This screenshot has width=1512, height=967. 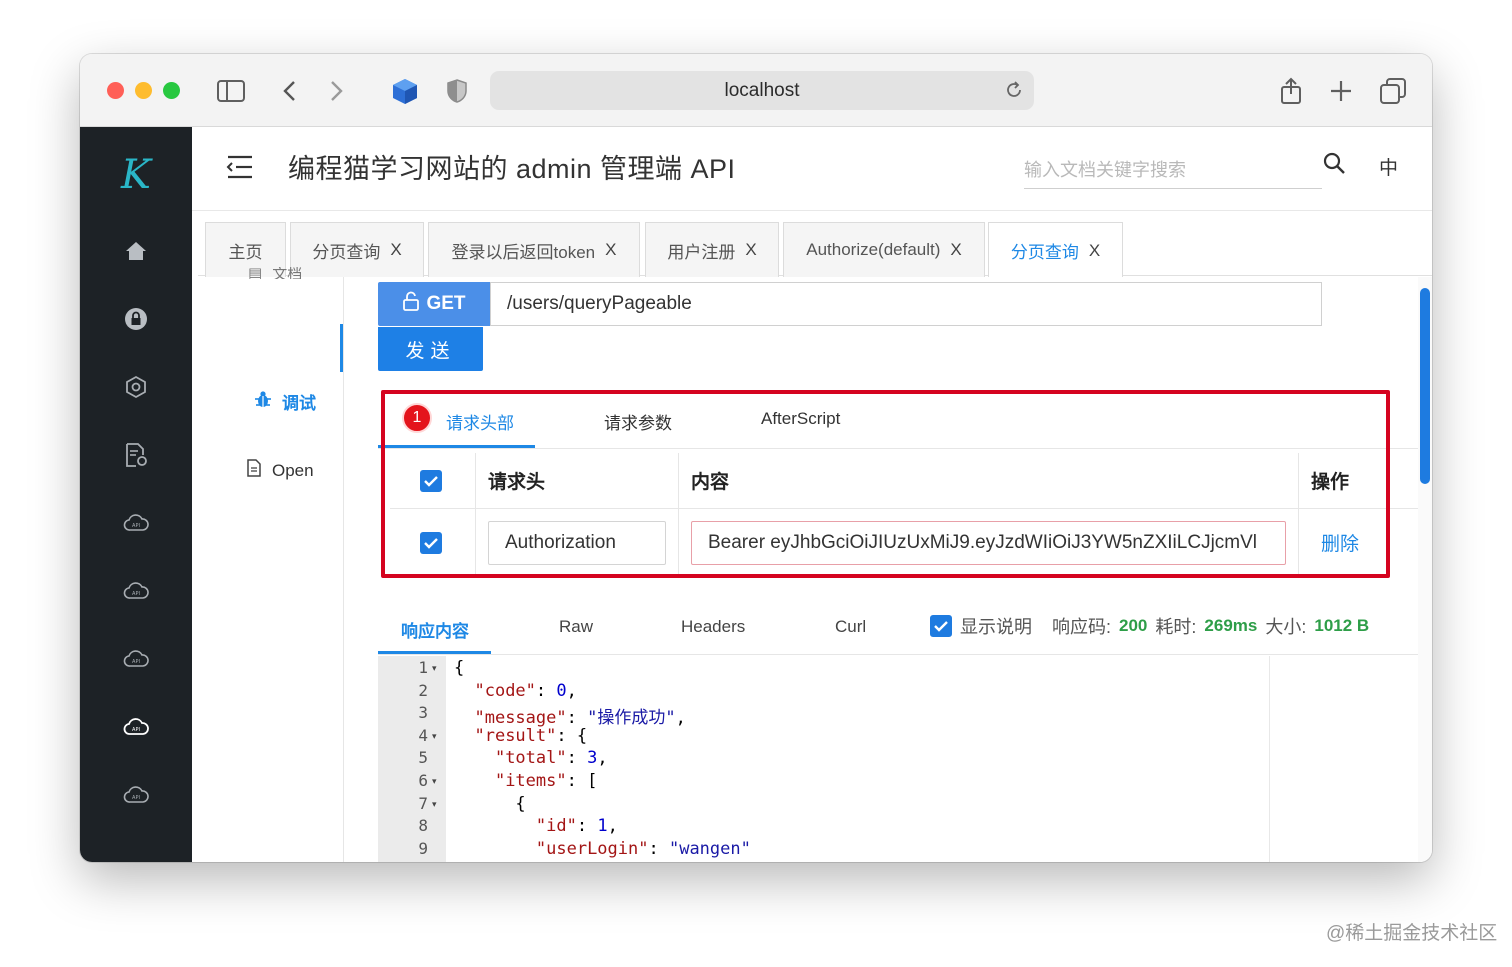 What do you see at coordinates (240, 167) in the screenshot?
I see `menu-toggle-icon` at bounding box center [240, 167].